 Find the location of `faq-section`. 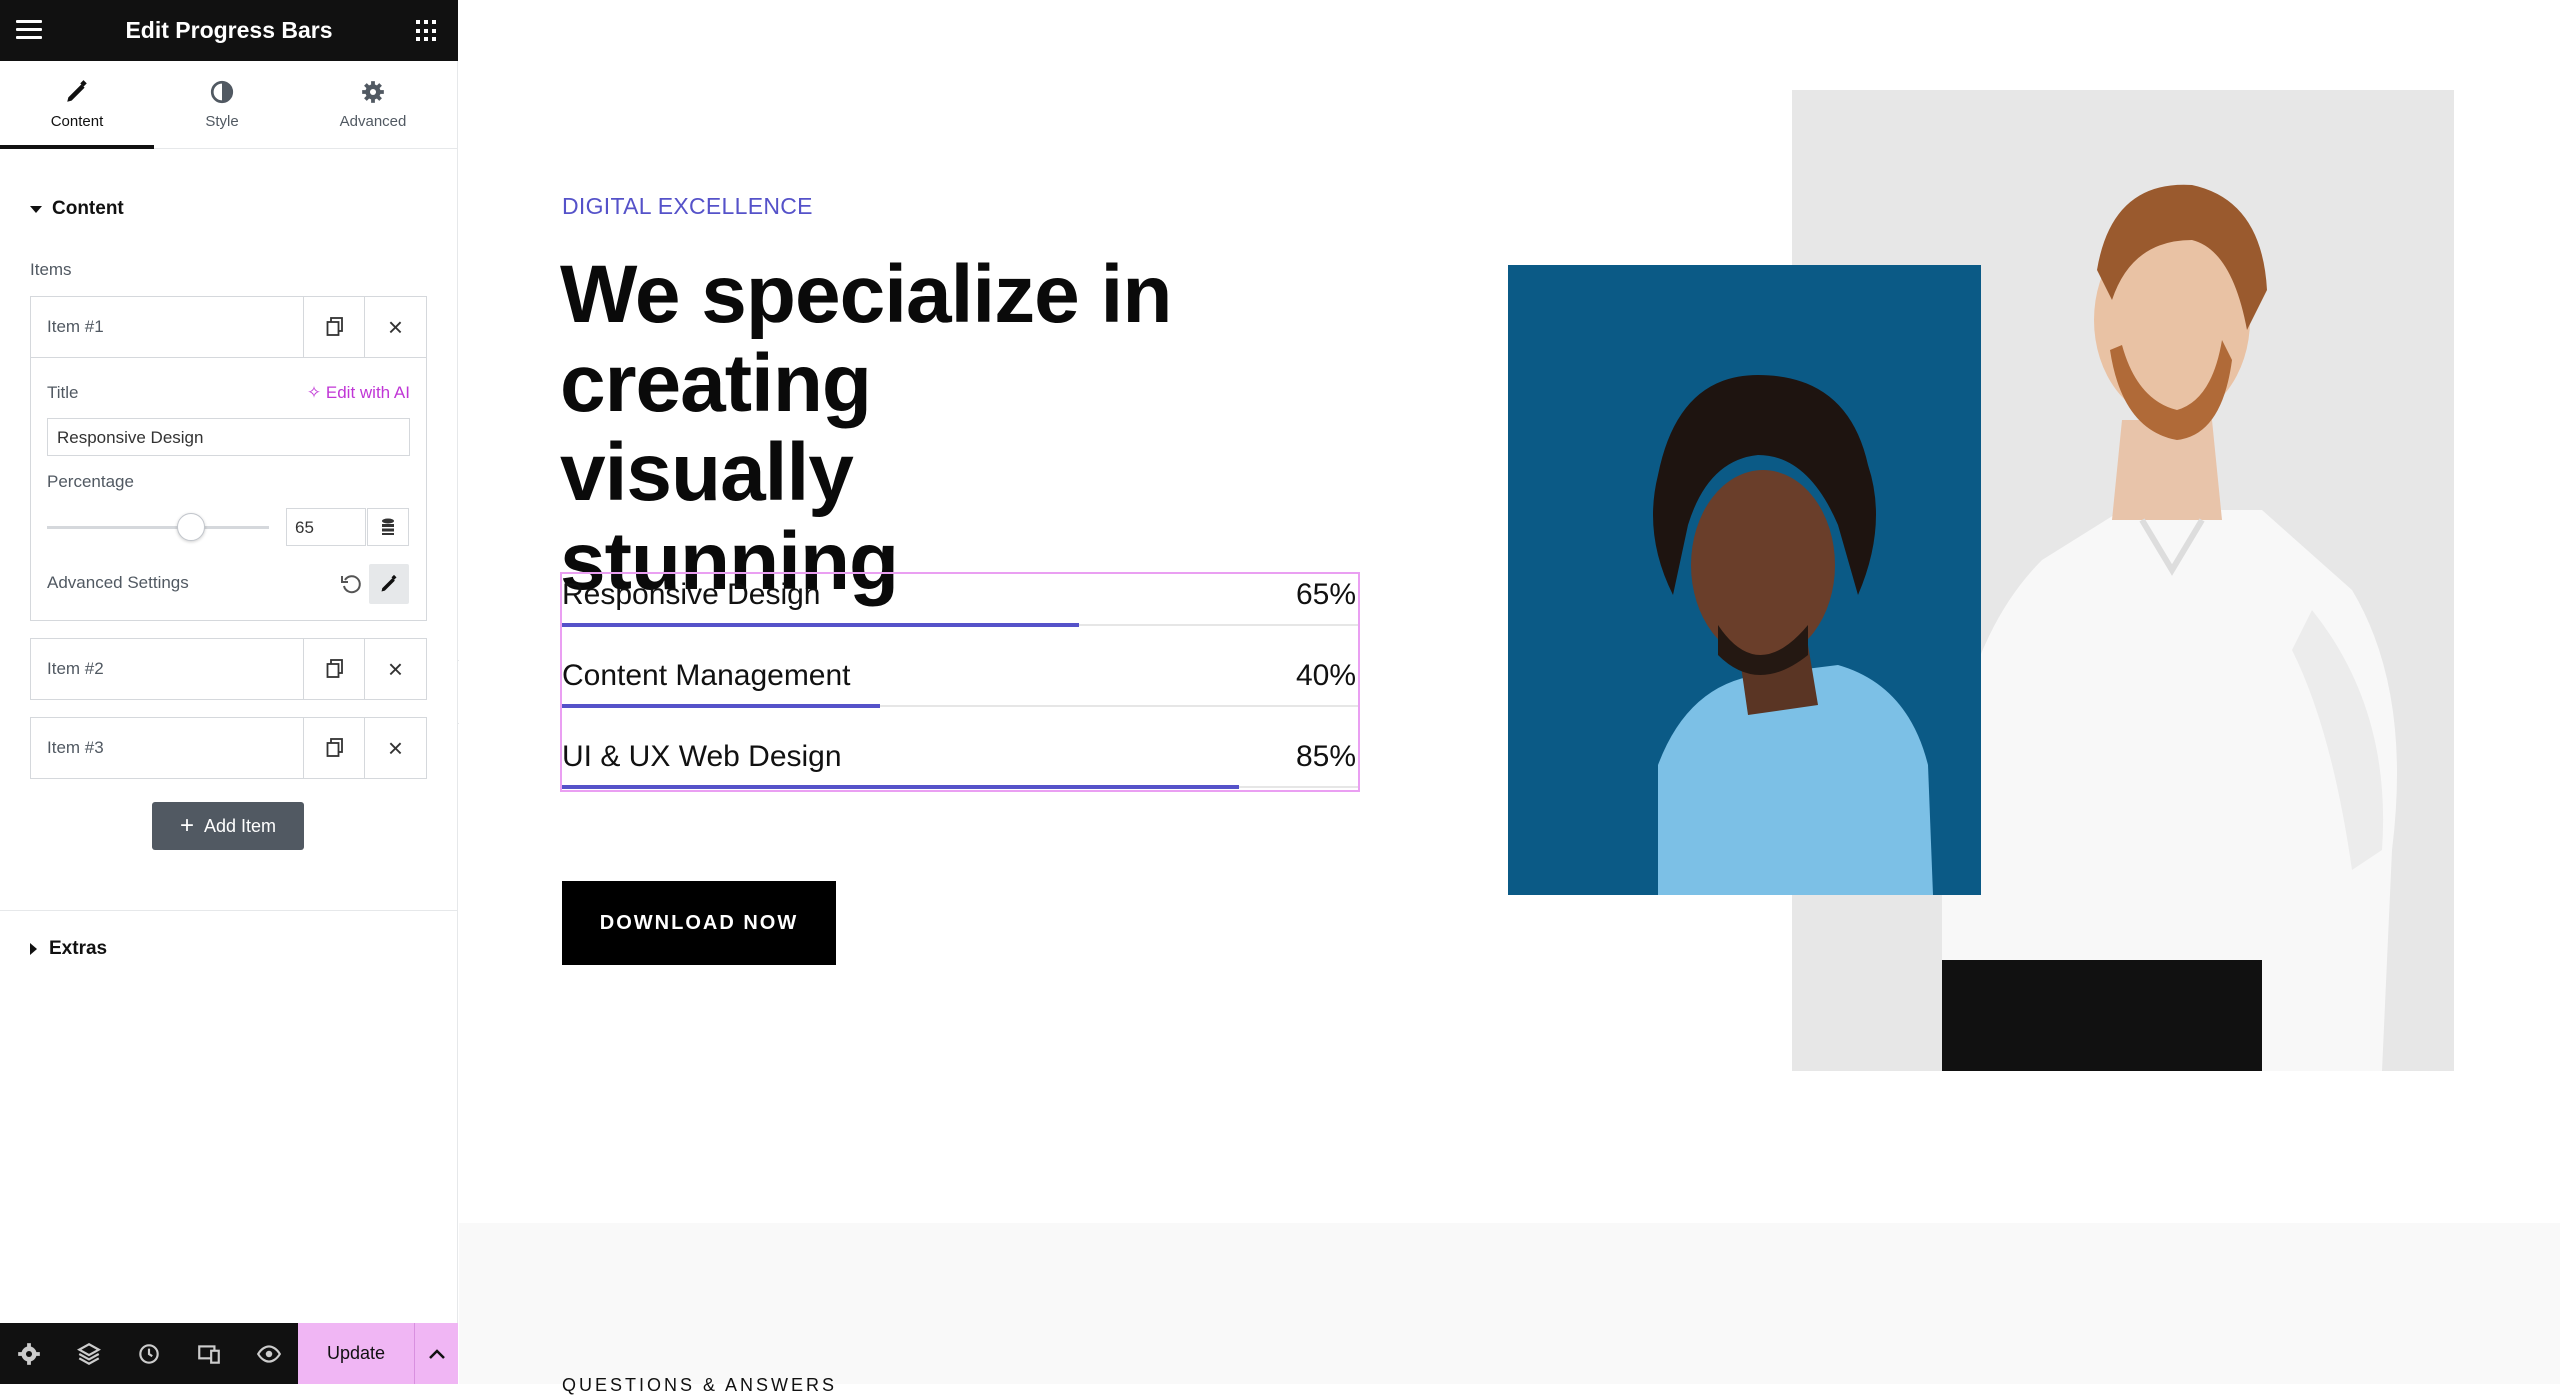

faq-section is located at coordinates (1509, 1303).